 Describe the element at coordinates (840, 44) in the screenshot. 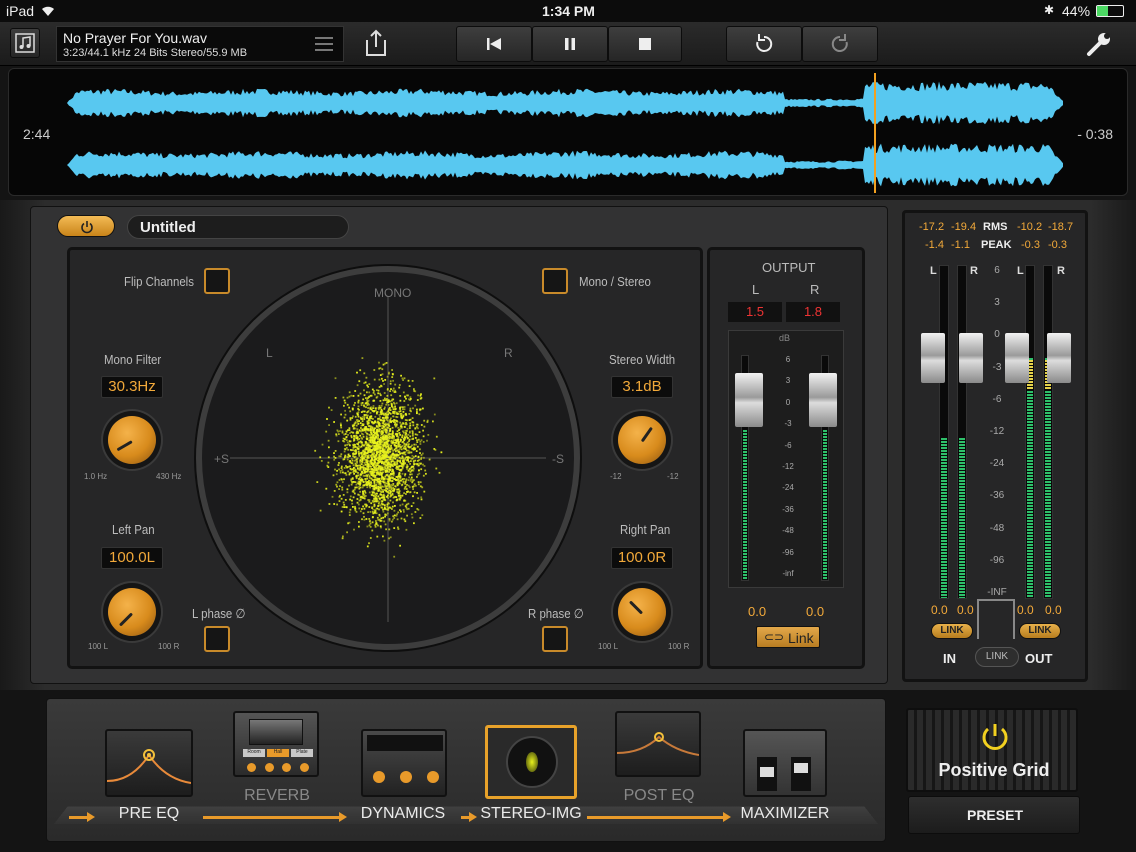

I see `redo-button` at that location.